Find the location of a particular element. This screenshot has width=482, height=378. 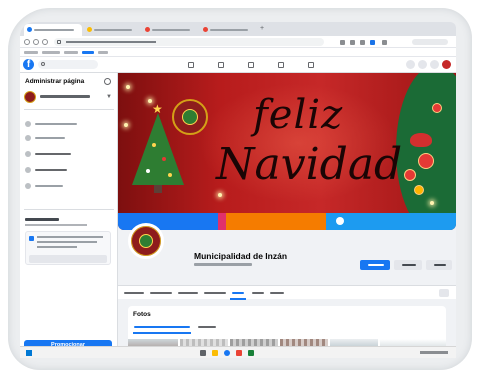

sidebar-section-subtitle is located at coordinates (56, 225).